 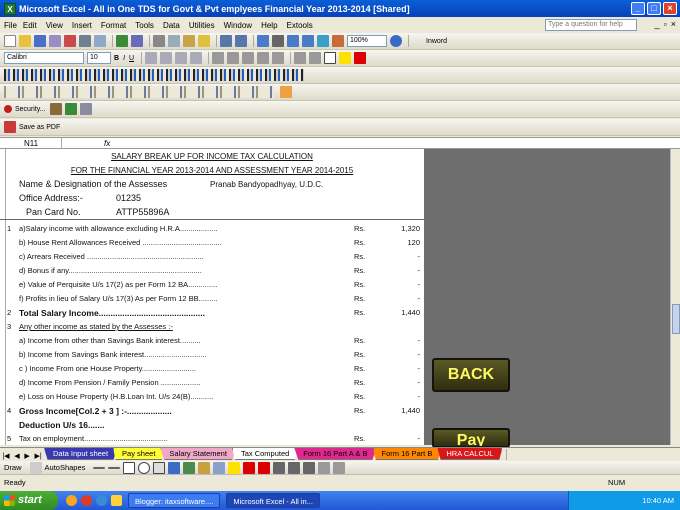 What do you see at coordinates (204, 467) in the screenshot?
I see `clipart-icon` at bounding box center [204, 467].